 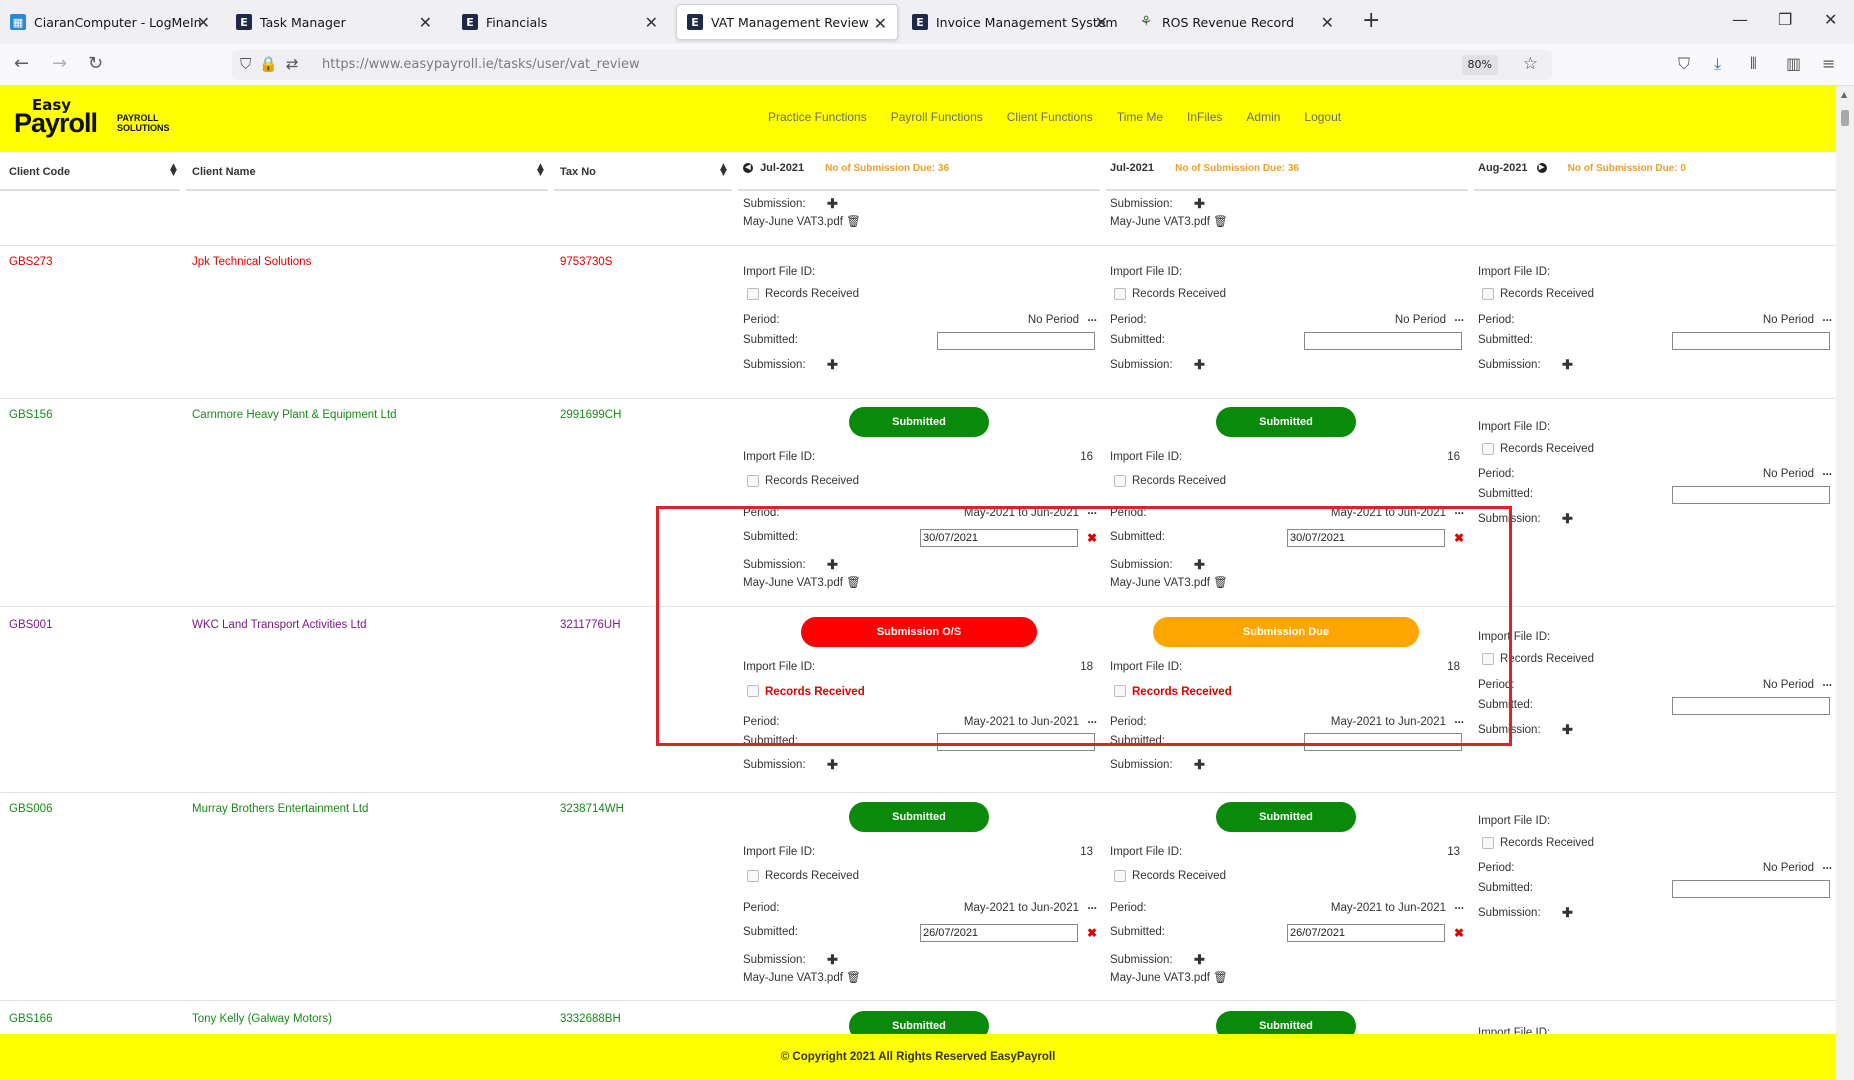 I want to click on client-name: Jpk Technical Solutions, so click(x=251, y=262).